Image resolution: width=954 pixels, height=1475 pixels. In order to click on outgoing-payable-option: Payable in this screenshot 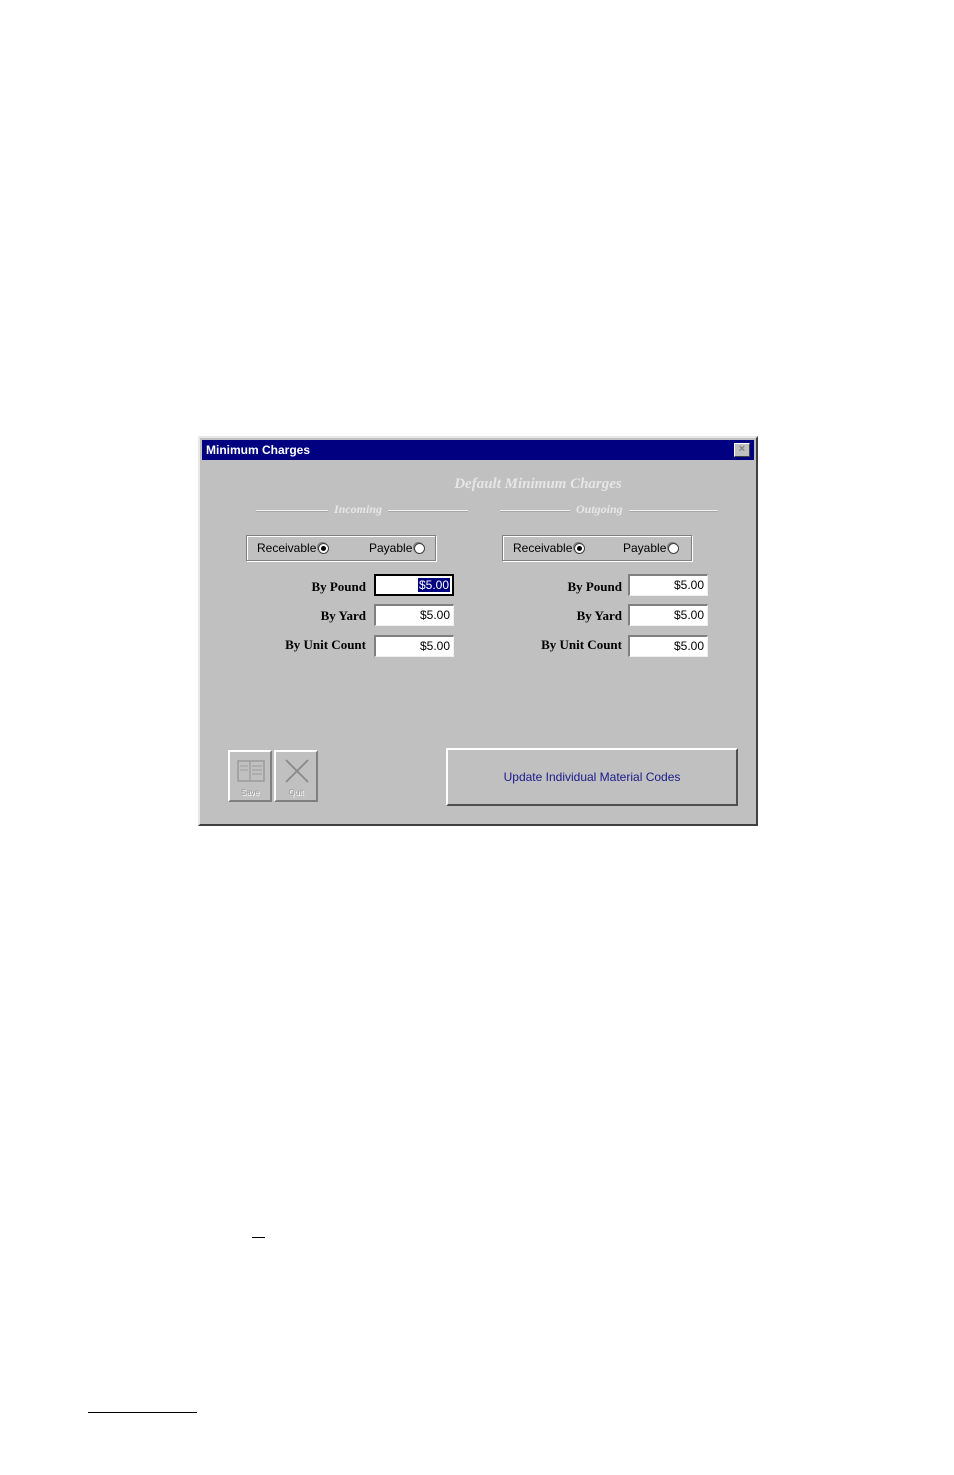, I will do `click(651, 548)`.